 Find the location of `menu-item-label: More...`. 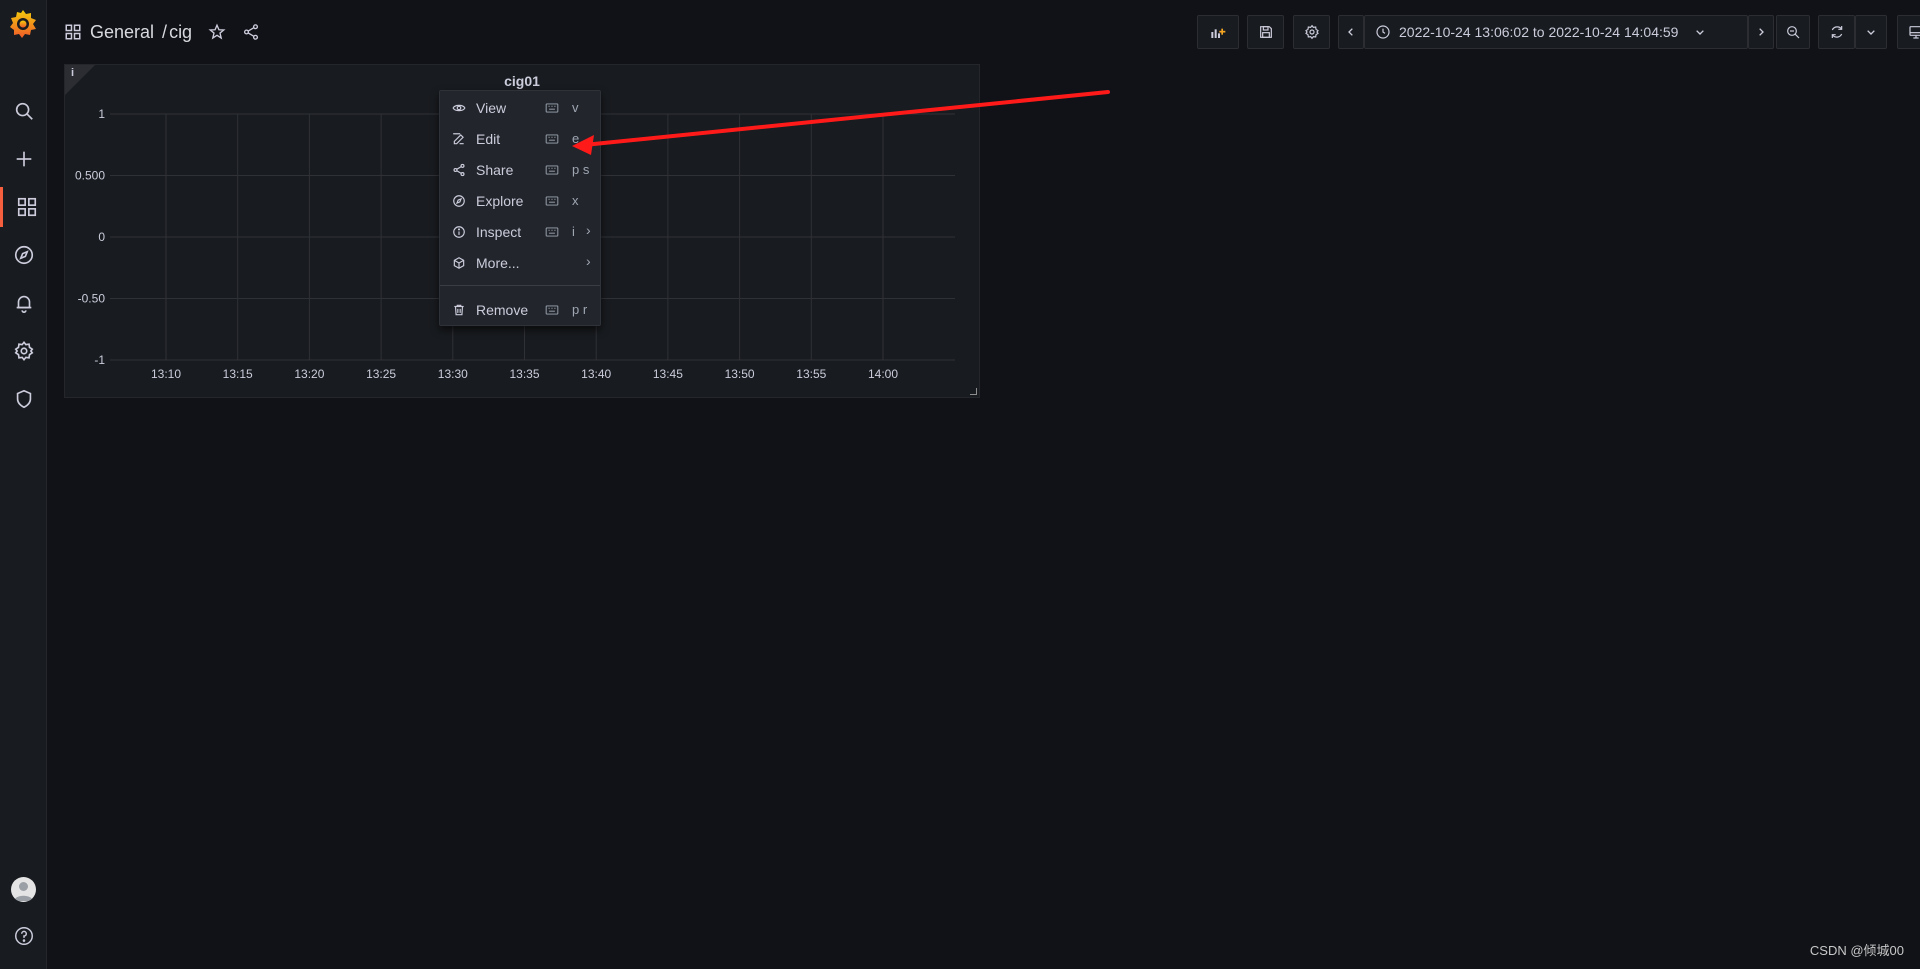

menu-item-label: More... is located at coordinates (498, 263).